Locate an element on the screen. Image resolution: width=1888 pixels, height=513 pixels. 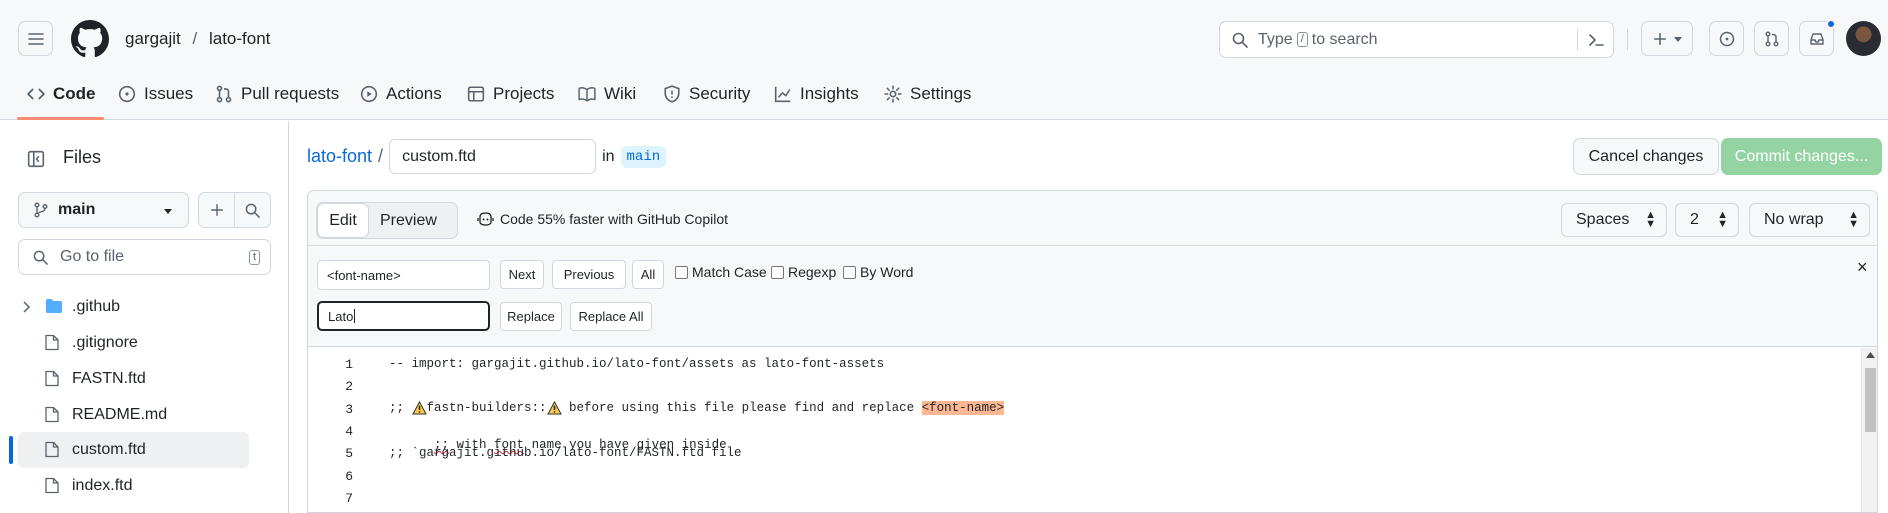
tab-projects: Projects is located at coordinates (510, 94).